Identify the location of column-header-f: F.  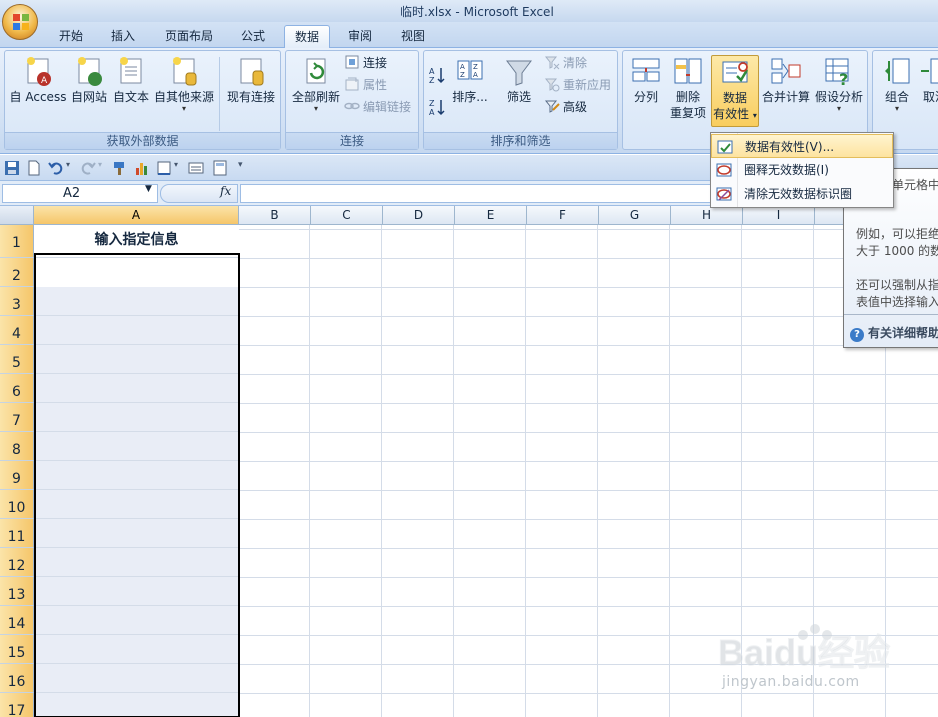
(563, 215).